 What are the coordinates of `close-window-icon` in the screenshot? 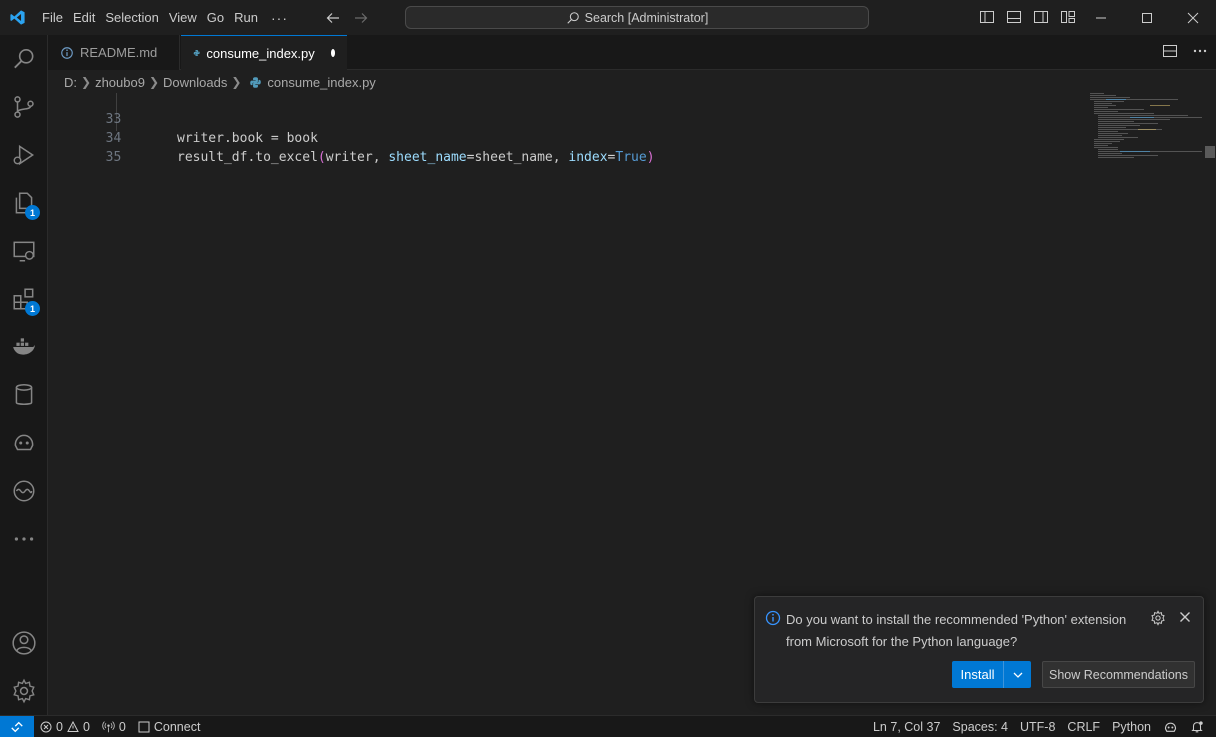 It's located at (1193, 17).